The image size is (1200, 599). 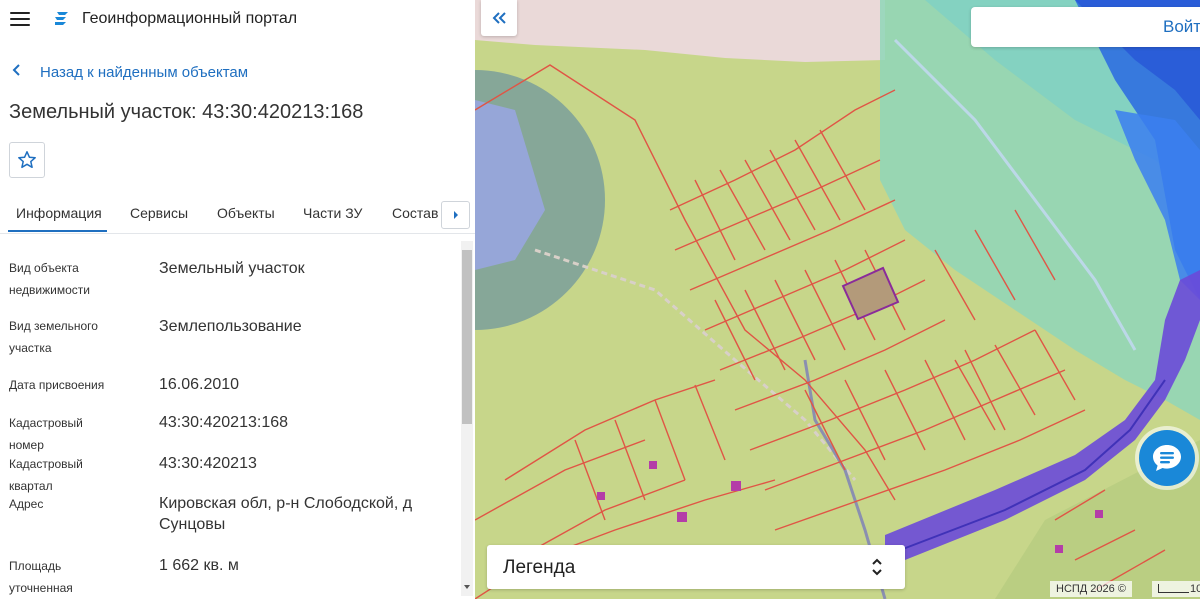 What do you see at coordinates (59, 213) in the screenshot?
I see `tab-info: Информация` at bounding box center [59, 213].